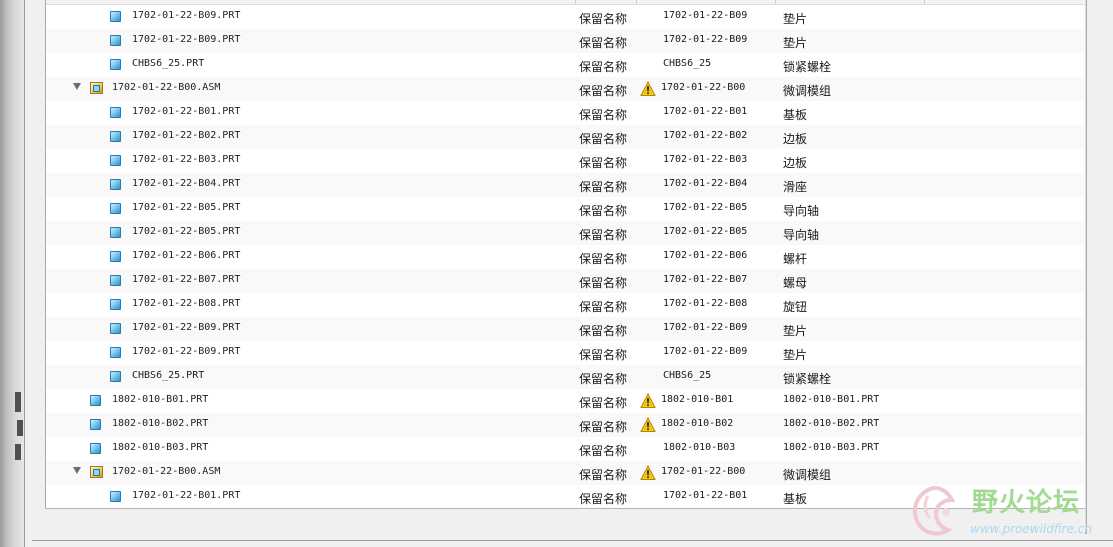 The width and height of the screenshot is (1113, 547). What do you see at coordinates (705, 135) in the screenshot?
I see `new-name-cell: 1702-01-22-B02` at bounding box center [705, 135].